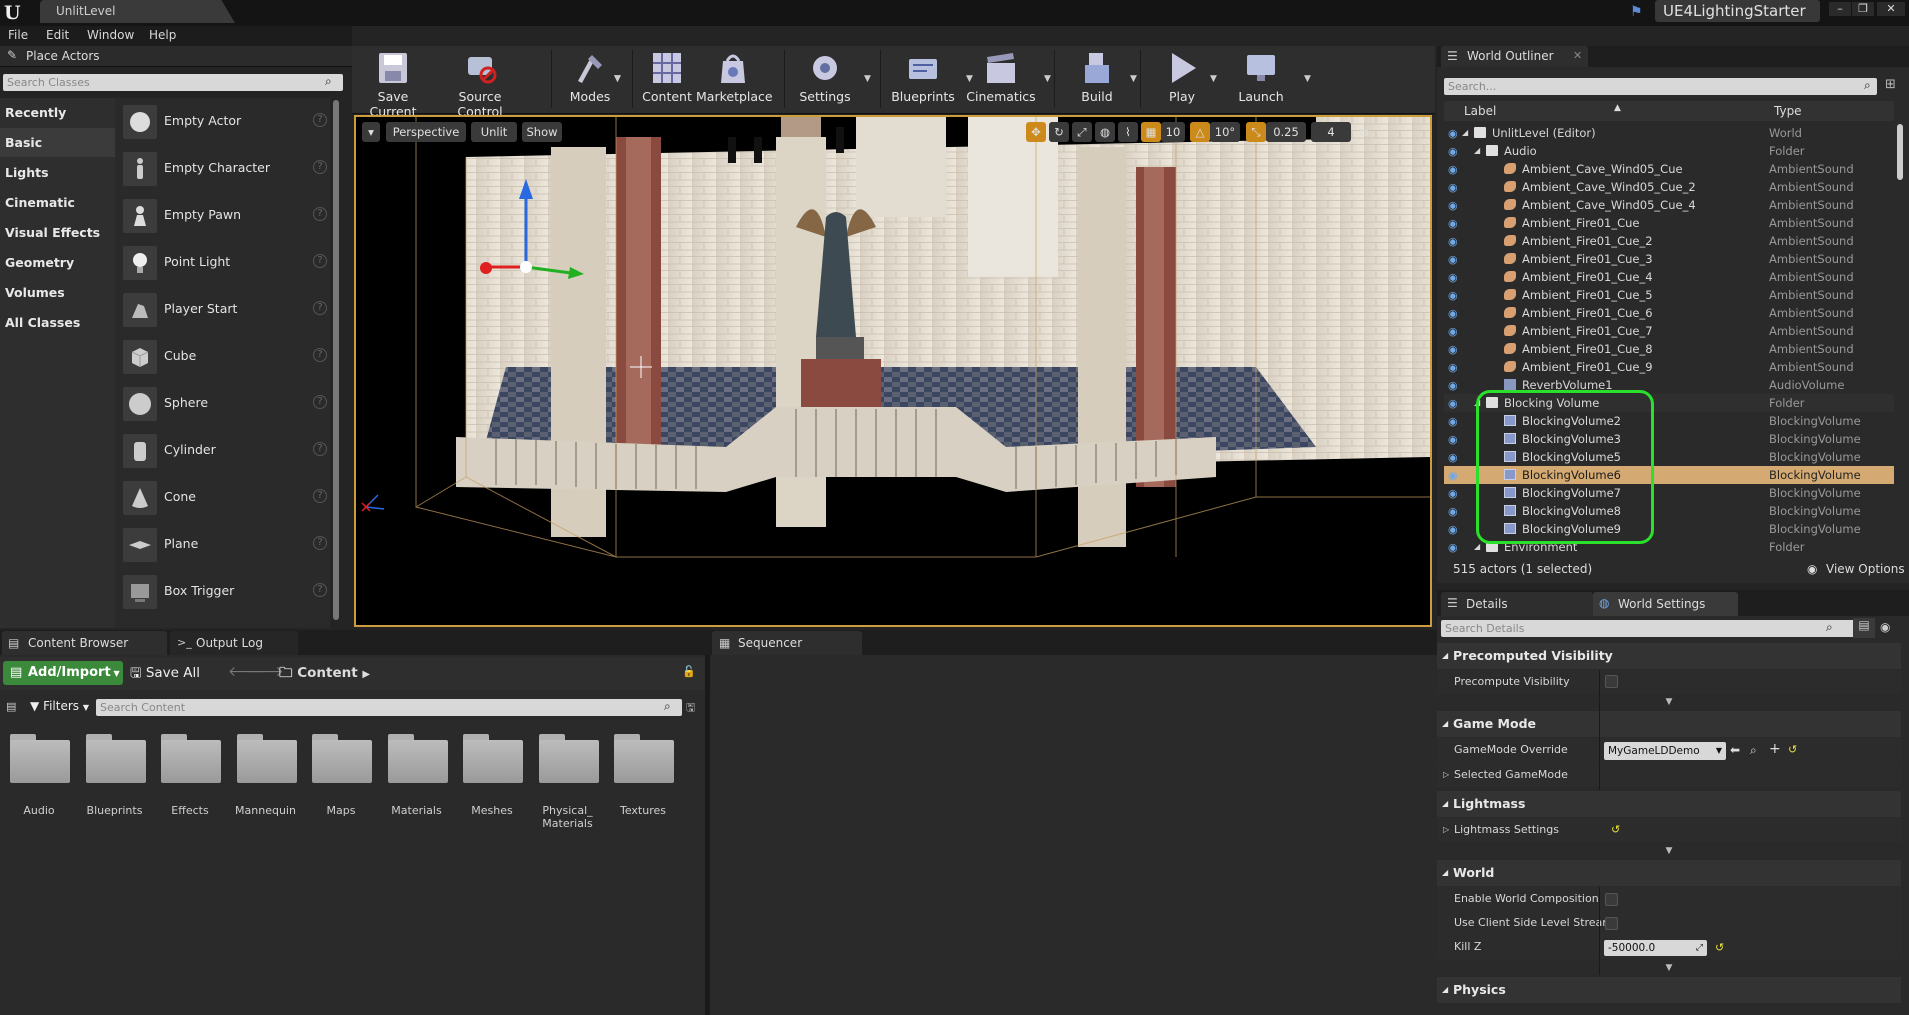 The image size is (1909, 1015). Describe the element at coordinates (1128, 132) in the screenshot. I see `surface-snap-icon: ⌇` at that location.